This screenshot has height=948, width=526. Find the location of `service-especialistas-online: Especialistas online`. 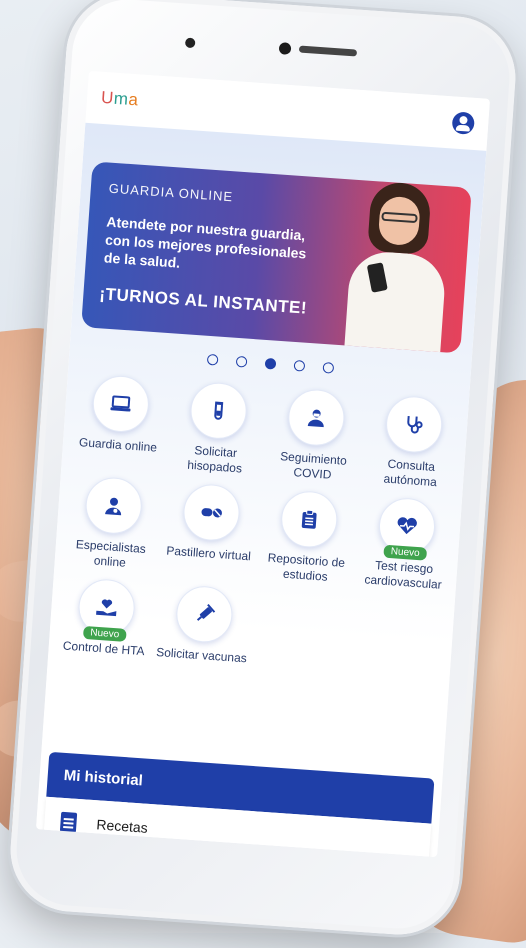

service-especialistas-online: Especialistas online is located at coordinates (112, 523).